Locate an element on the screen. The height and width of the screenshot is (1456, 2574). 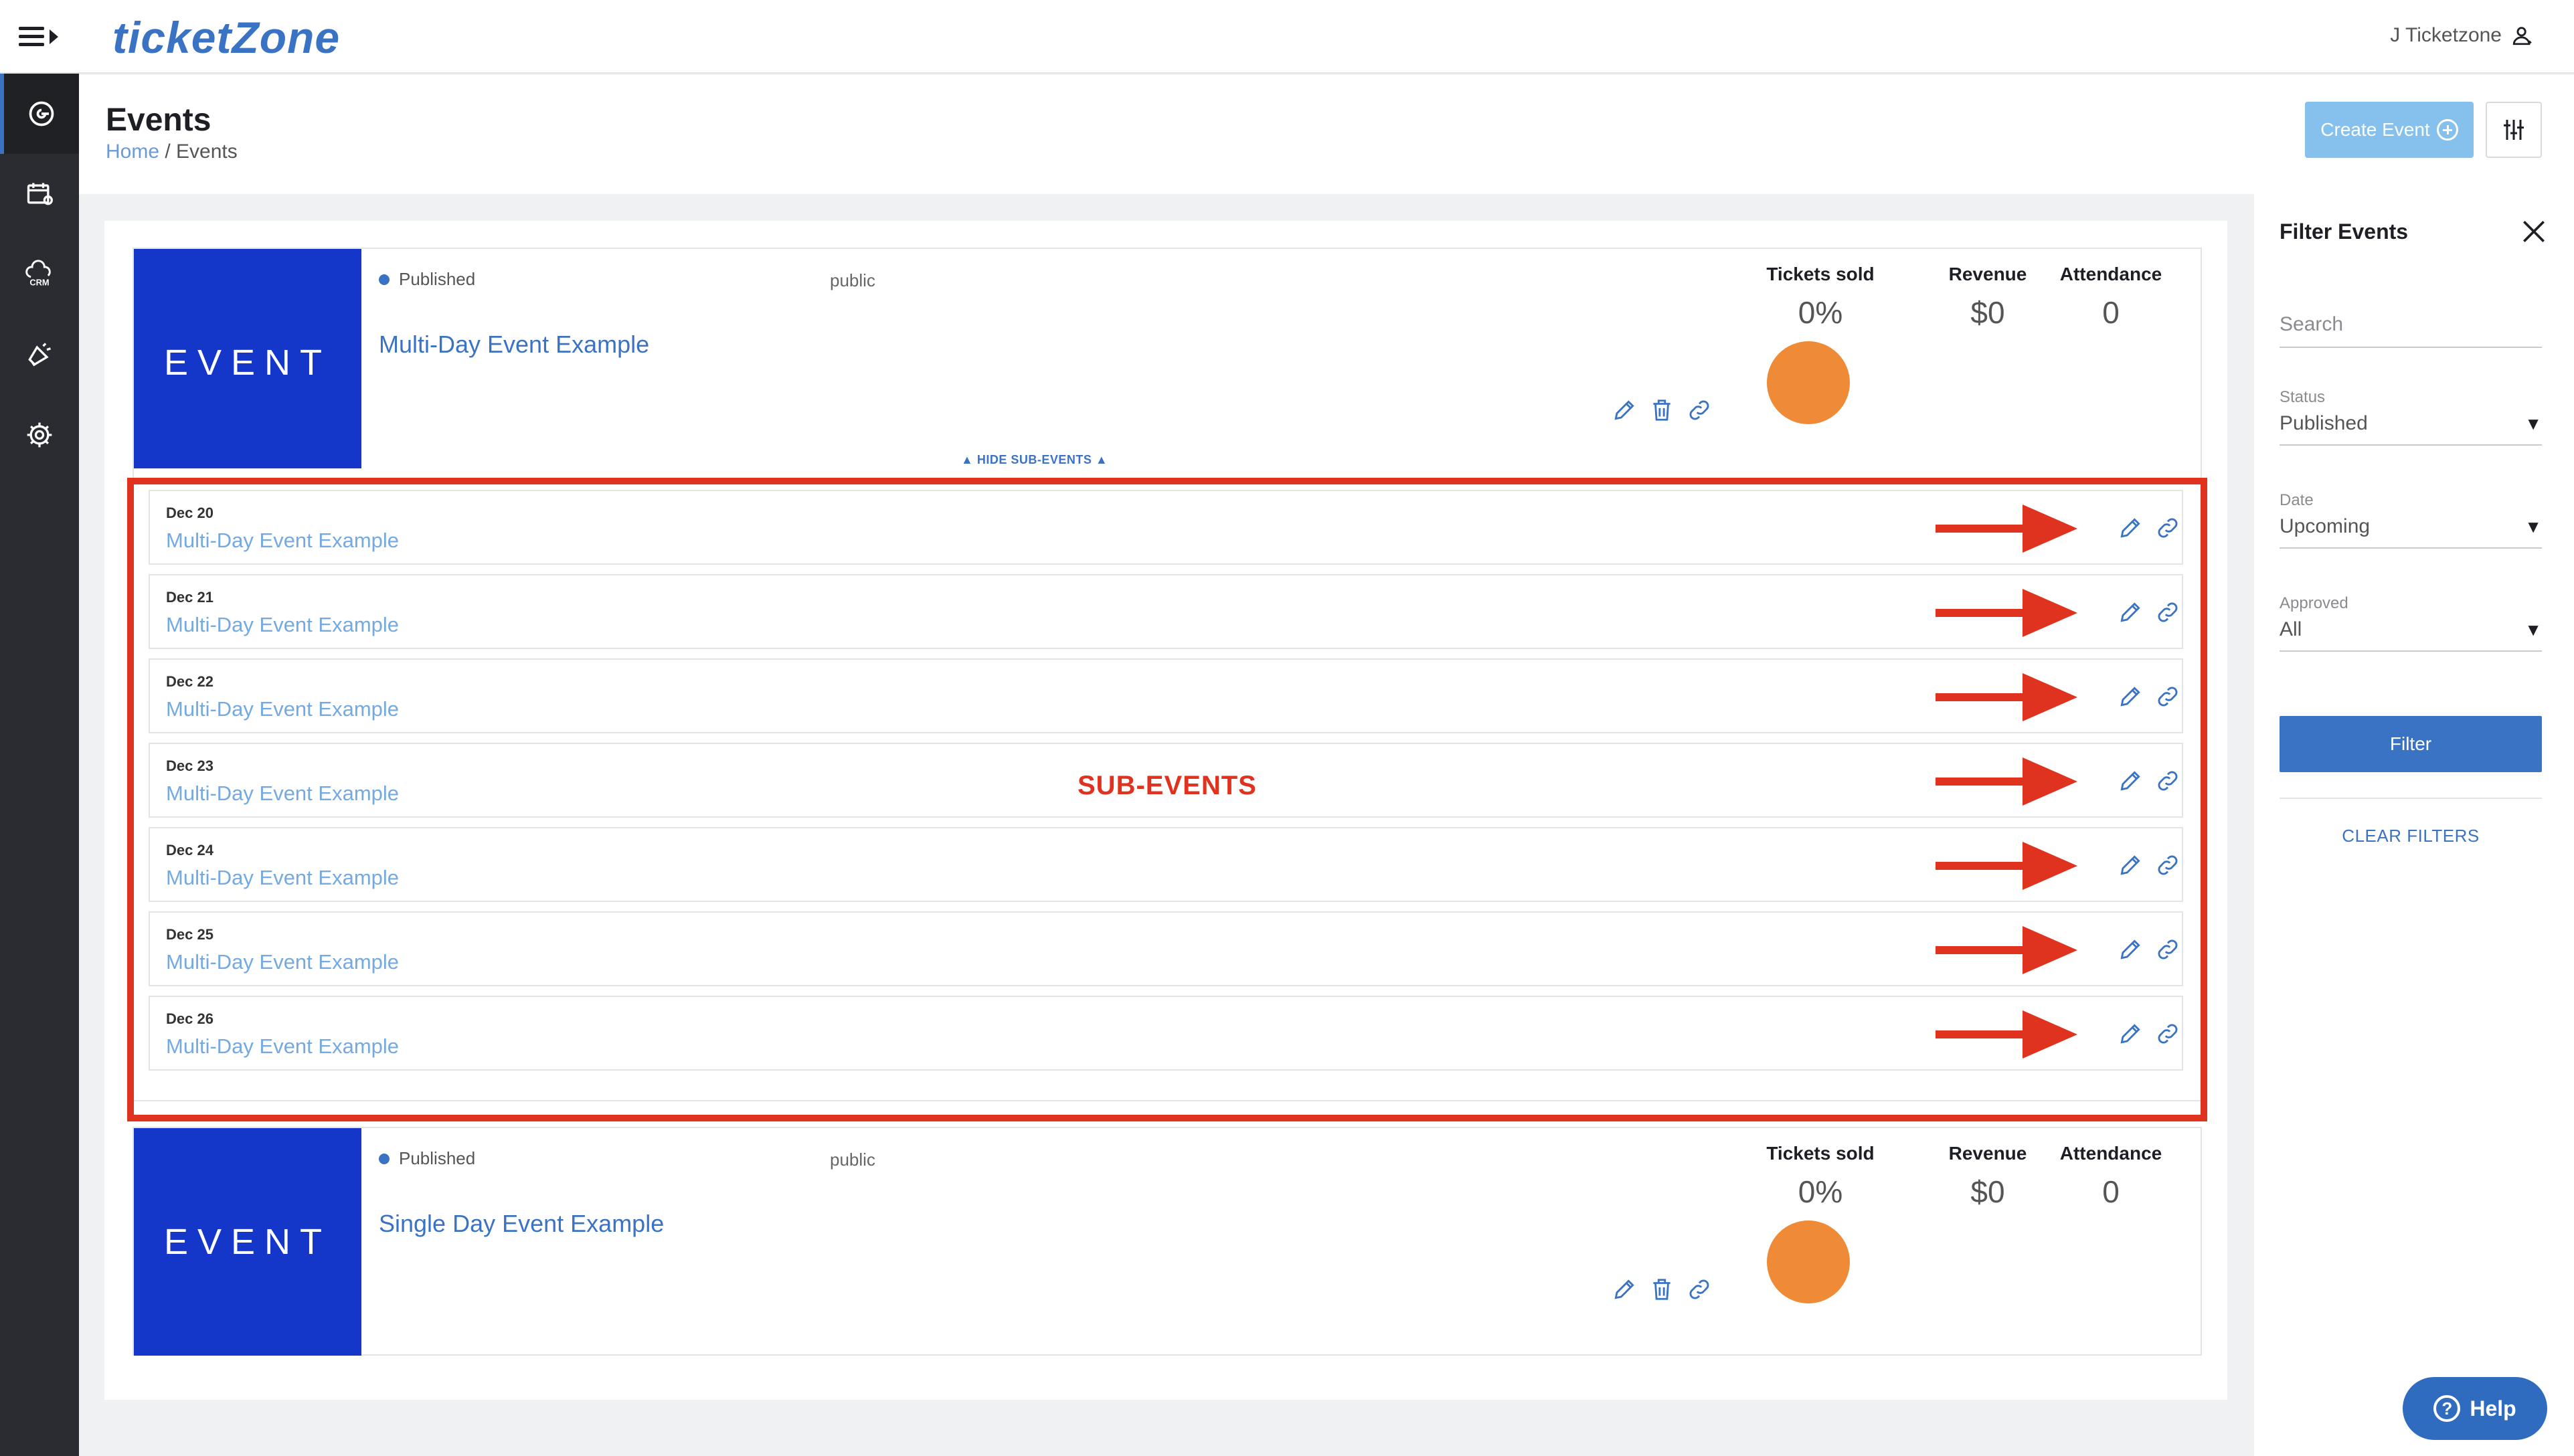
sidebar: CRM is located at coordinates (39, 765).